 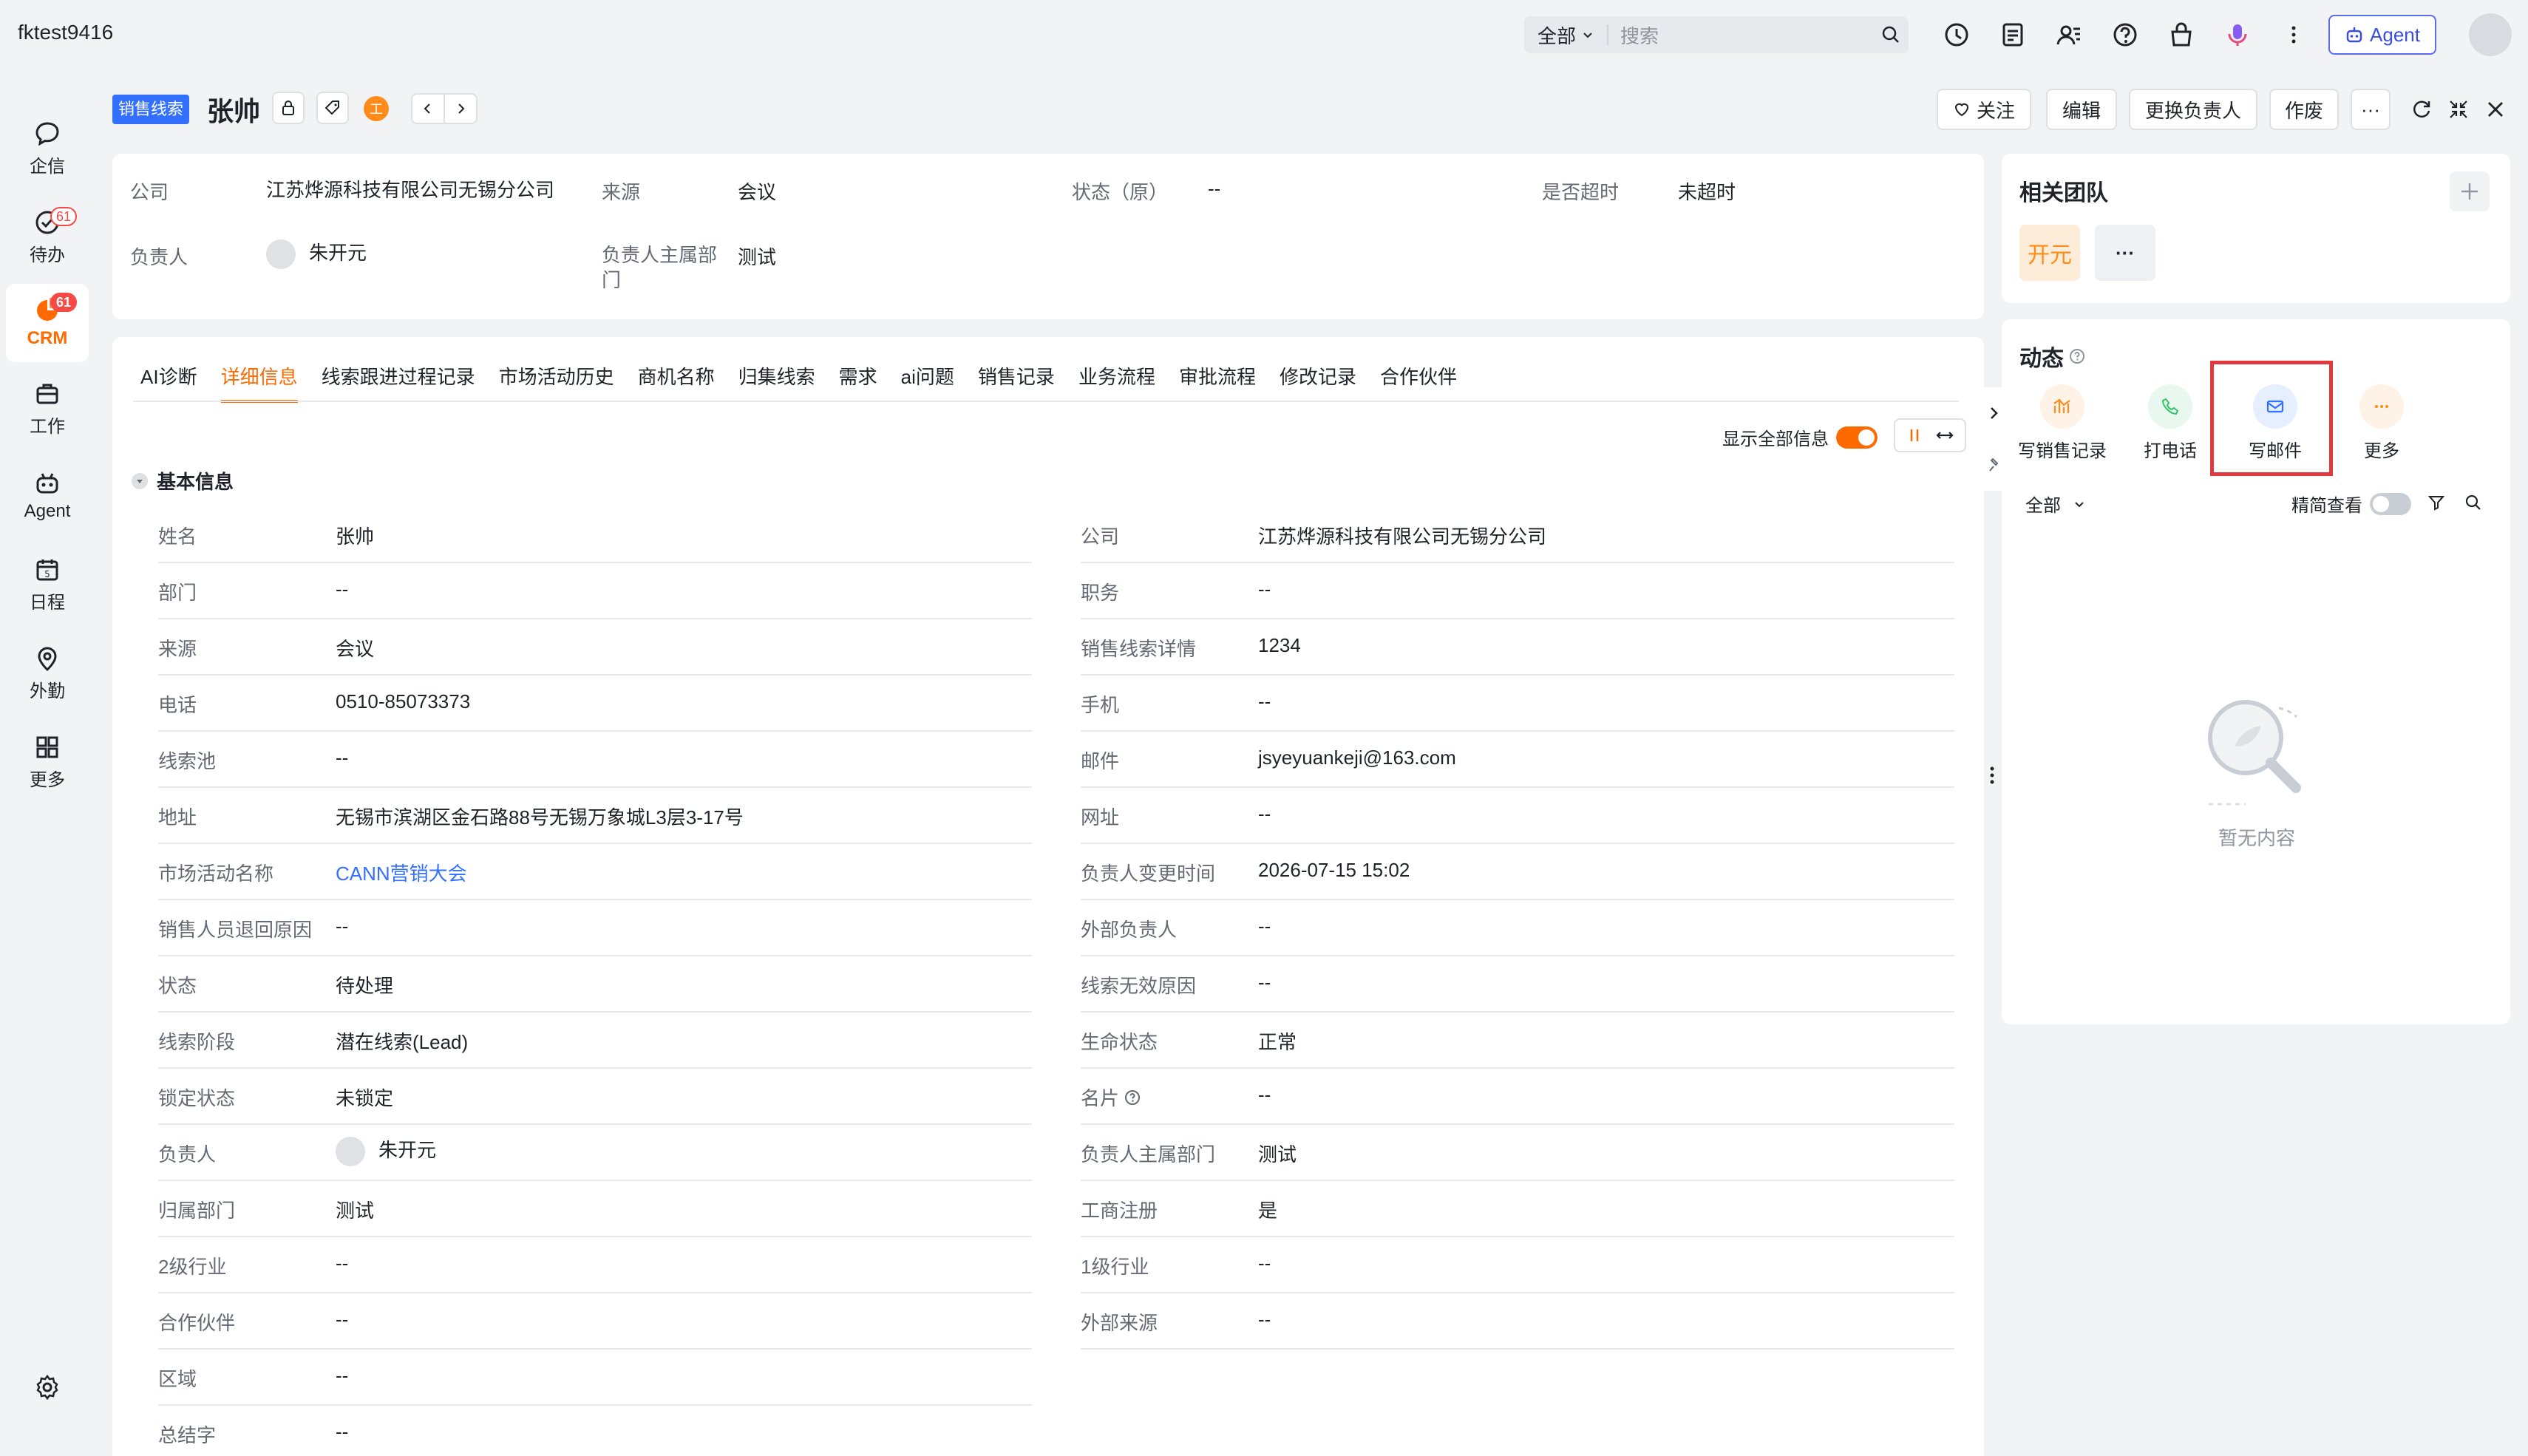 What do you see at coordinates (169, 382) in the screenshot?
I see `tab-ai-diagnosis: AI诊断` at bounding box center [169, 382].